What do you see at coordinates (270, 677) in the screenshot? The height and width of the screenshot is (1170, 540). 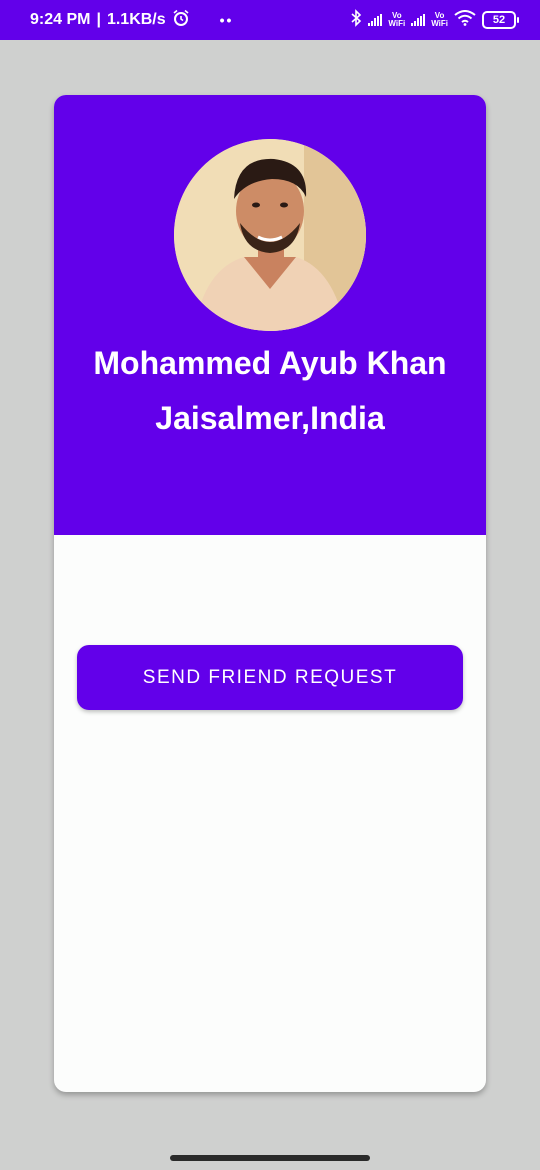 I see `send-friend-request-button: SEND FRIEND REQUEST` at bounding box center [270, 677].